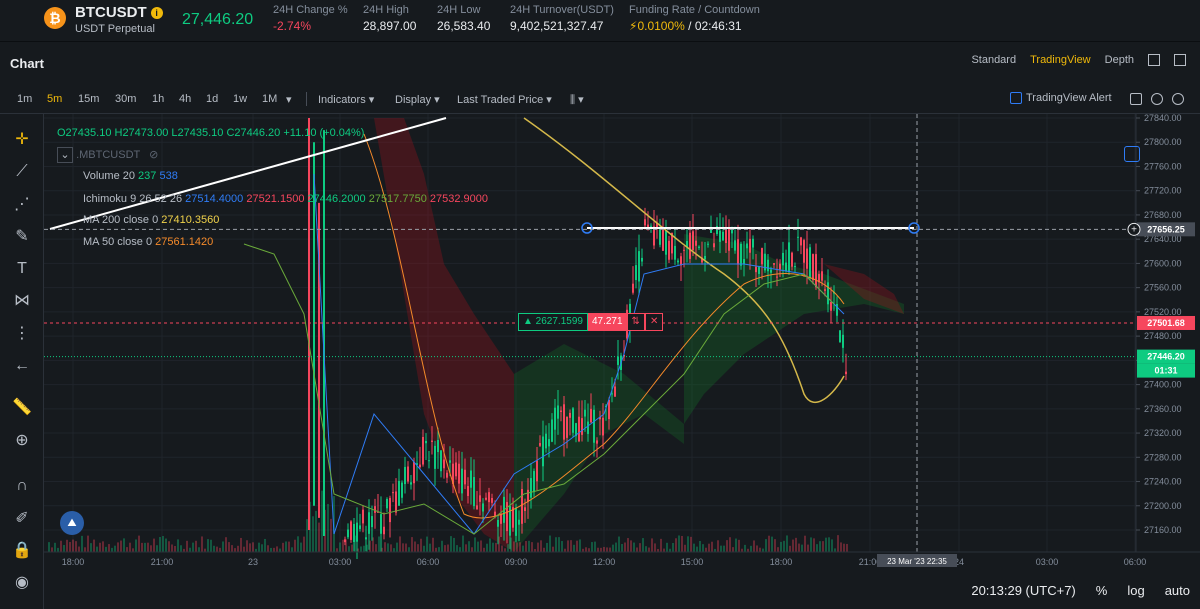 The height and width of the screenshot is (609, 1200). Describe the element at coordinates (22, 519) in the screenshot. I see `lock-drawing-icon: ✐` at that location.